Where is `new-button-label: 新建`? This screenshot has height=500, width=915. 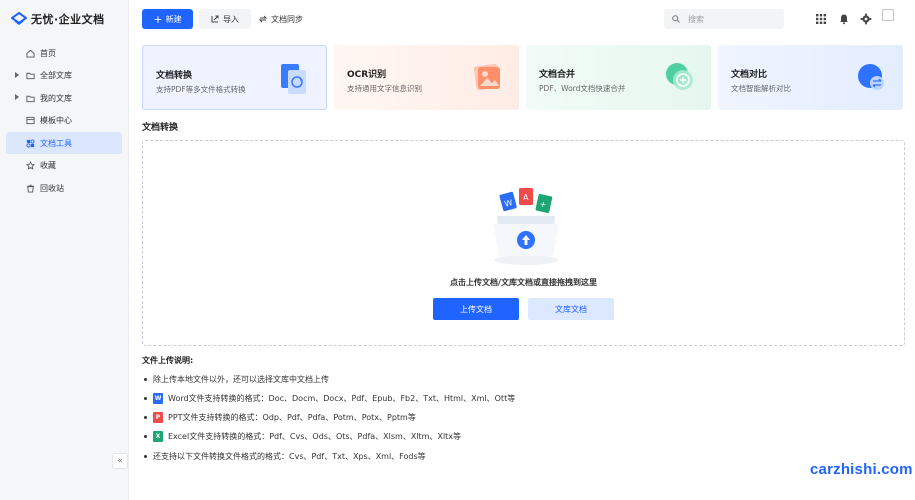 new-button-label: 新建 is located at coordinates (173, 19).